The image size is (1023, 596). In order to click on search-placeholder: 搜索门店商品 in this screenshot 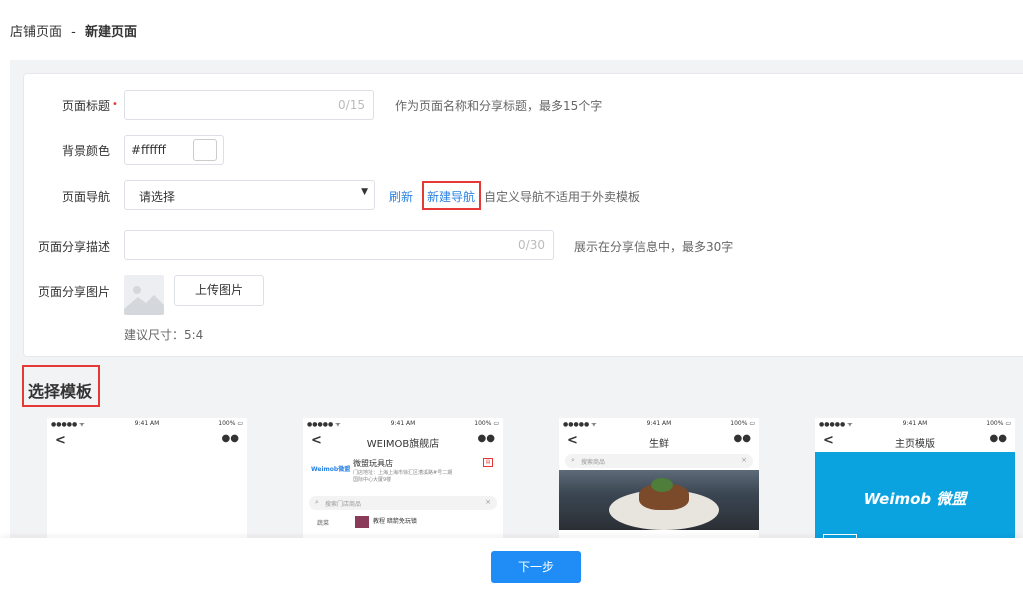, I will do `click(343, 504)`.